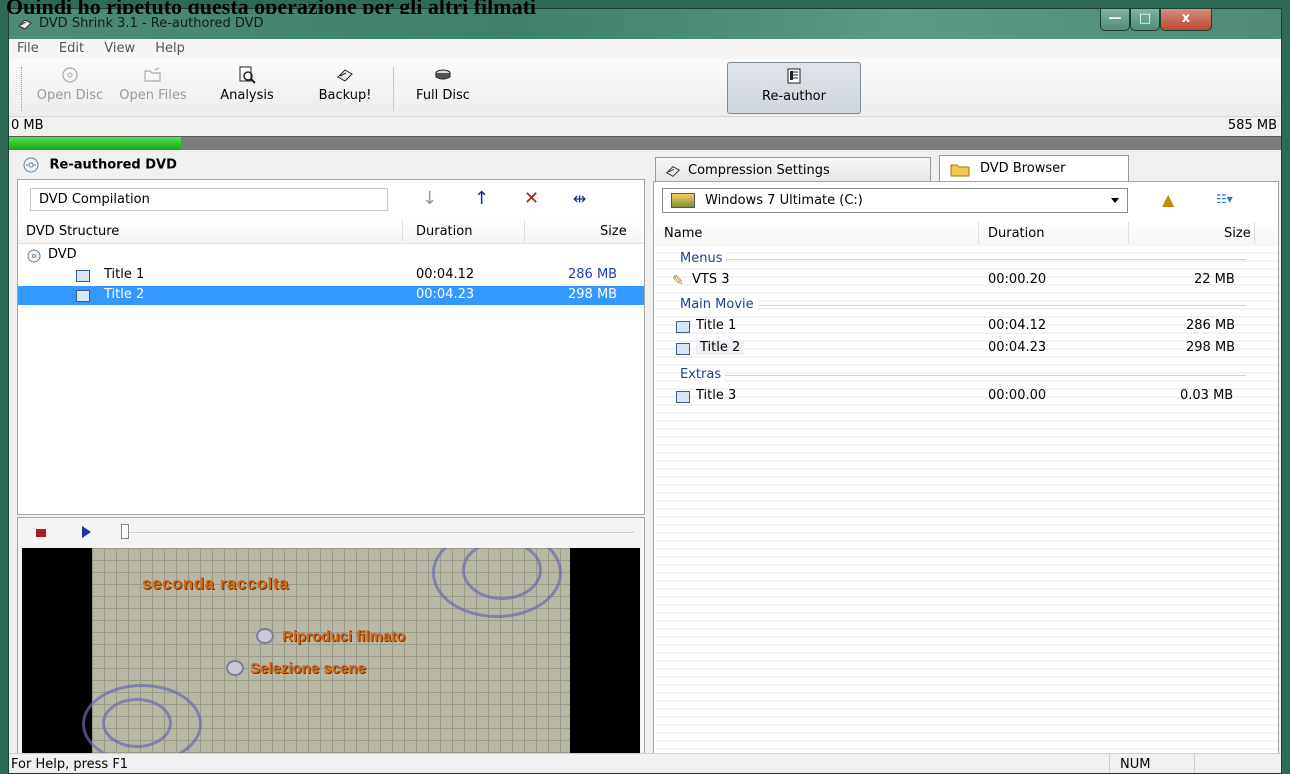 The height and width of the screenshot is (774, 1290). Describe the element at coordinates (645, 134) in the screenshot. I see `size-bar: 0 MB 585 MB` at that location.